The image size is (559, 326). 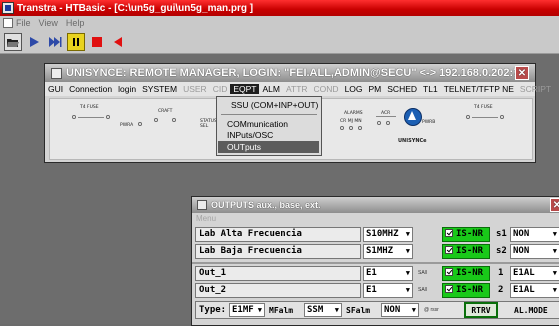 What do you see at coordinates (278, 273) in the screenshot?
I see `output-name-field: Out_1` at bounding box center [278, 273].